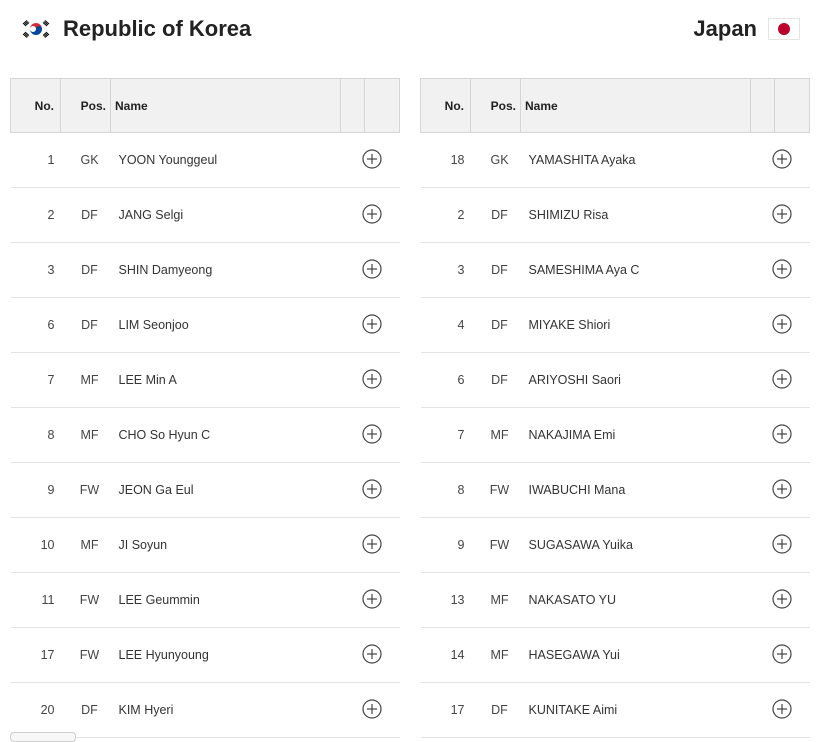 This screenshot has width=838, height=742. What do you see at coordinates (225, 545) in the screenshot?
I see `player-name: JI Soyun` at bounding box center [225, 545].